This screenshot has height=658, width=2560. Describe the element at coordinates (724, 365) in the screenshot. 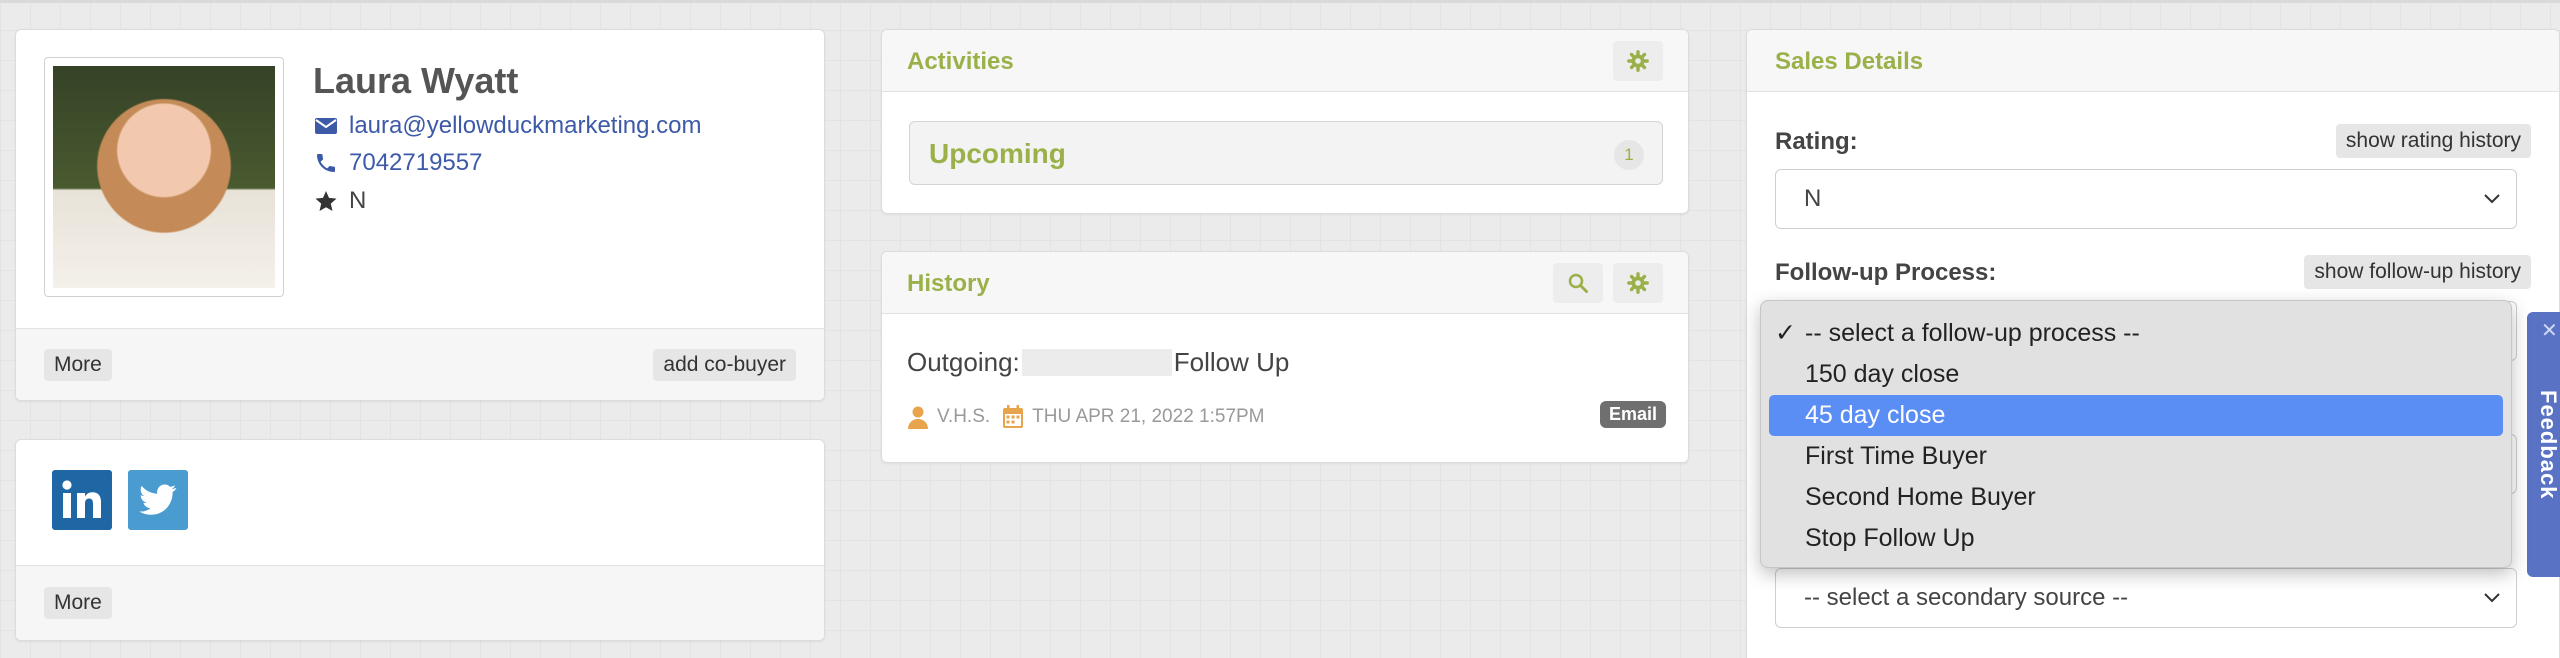

I see `add-cobuyer-button: add co-buyer` at that location.